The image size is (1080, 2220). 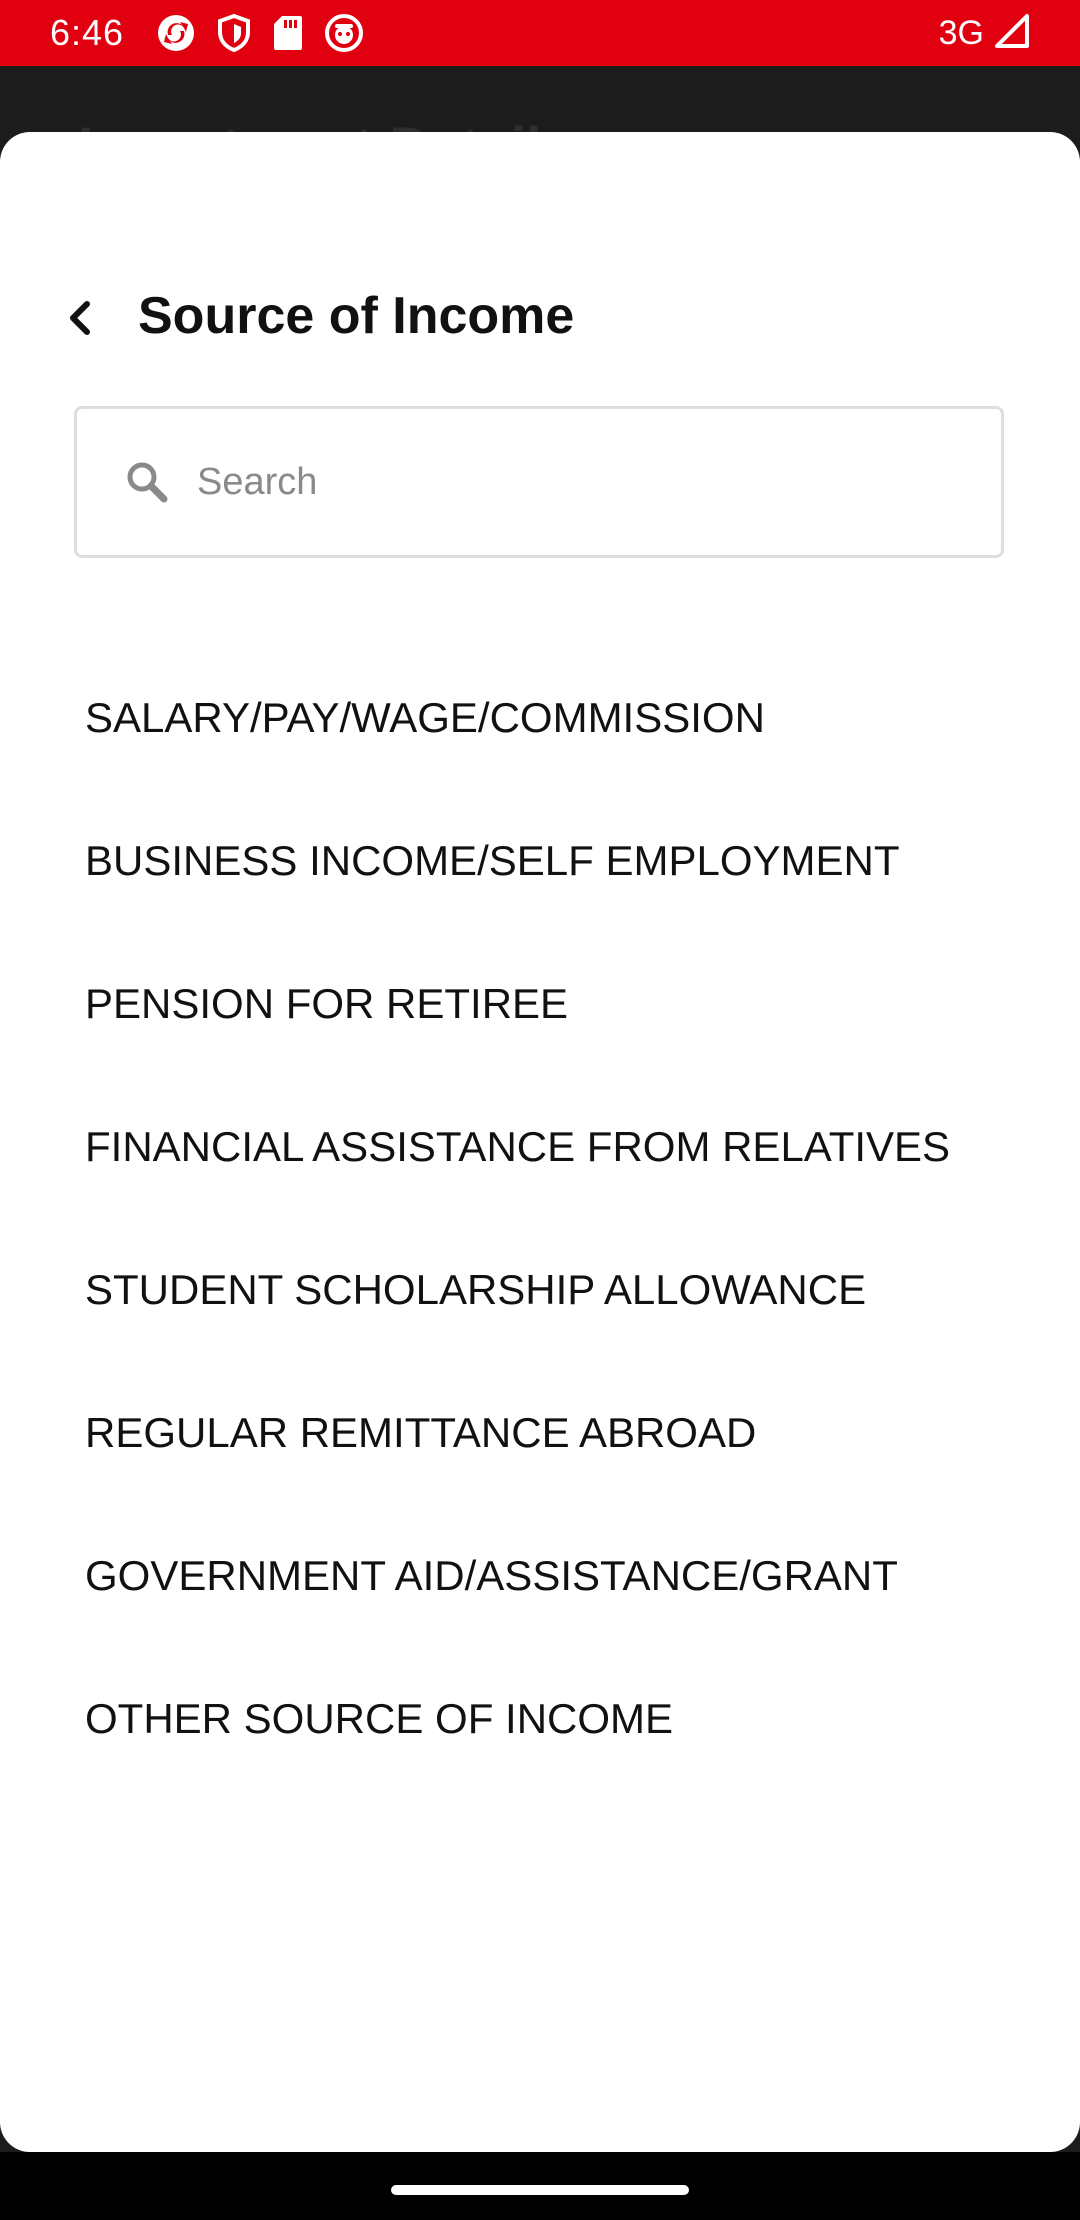 I want to click on background-screen-header: Investment Details, so click(x=540, y=101).